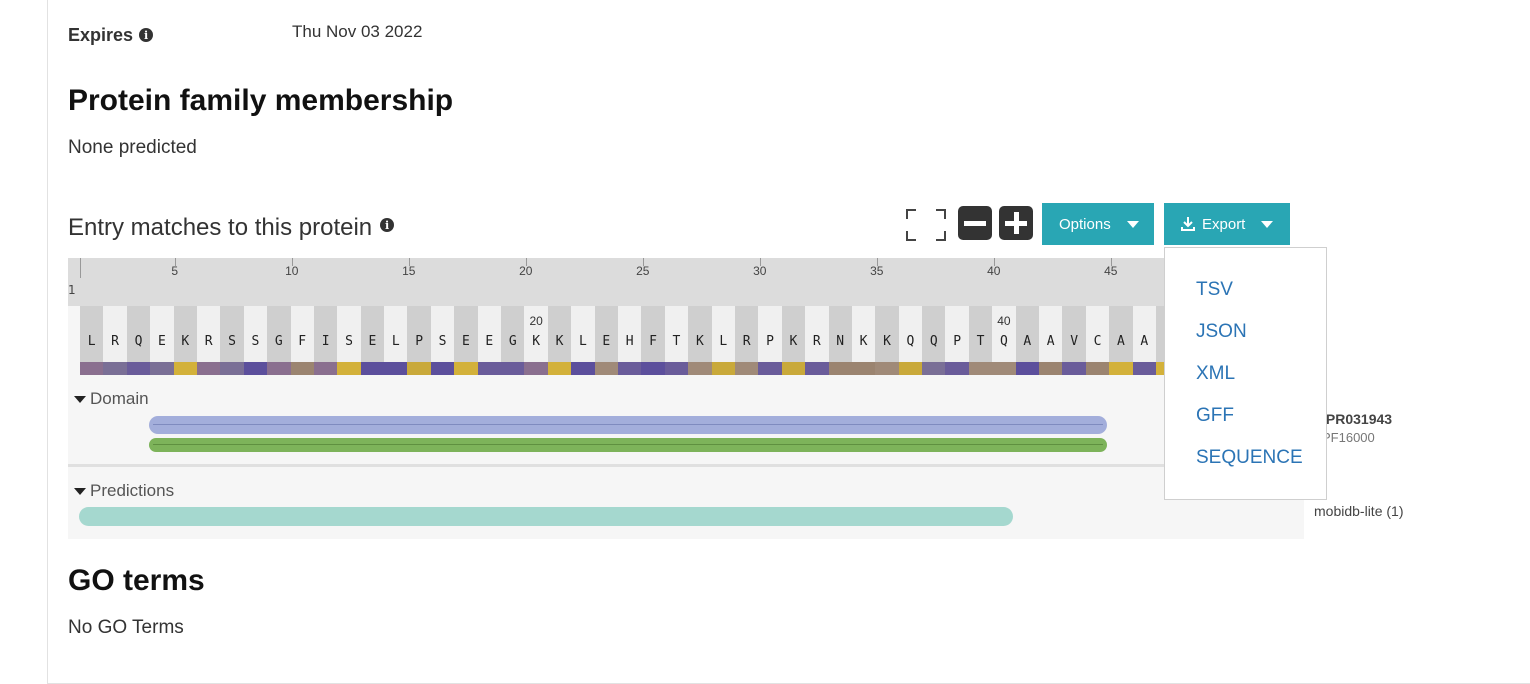  Describe the element at coordinates (489, 341) in the screenshot. I see `residue-letter: E` at that location.